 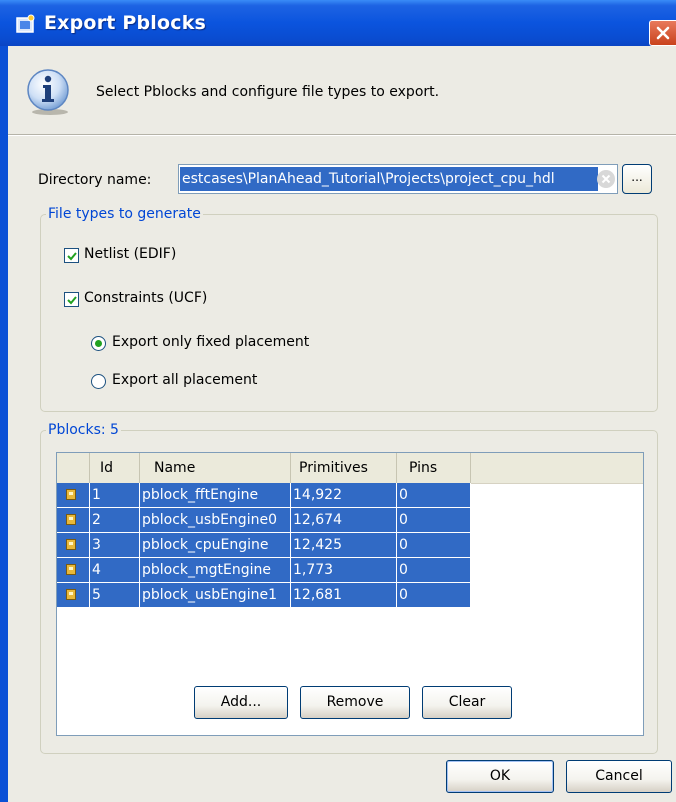 What do you see at coordinates (115, 495) in the screenshot?
I see `cell-id: 1` at bounding box center [115, 495].